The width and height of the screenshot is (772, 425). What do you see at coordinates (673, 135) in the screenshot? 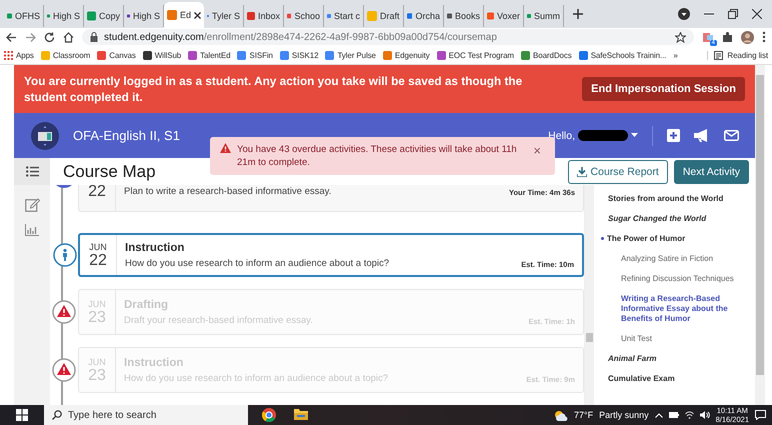
I see `add-icon` at bounding box center [673, 135].